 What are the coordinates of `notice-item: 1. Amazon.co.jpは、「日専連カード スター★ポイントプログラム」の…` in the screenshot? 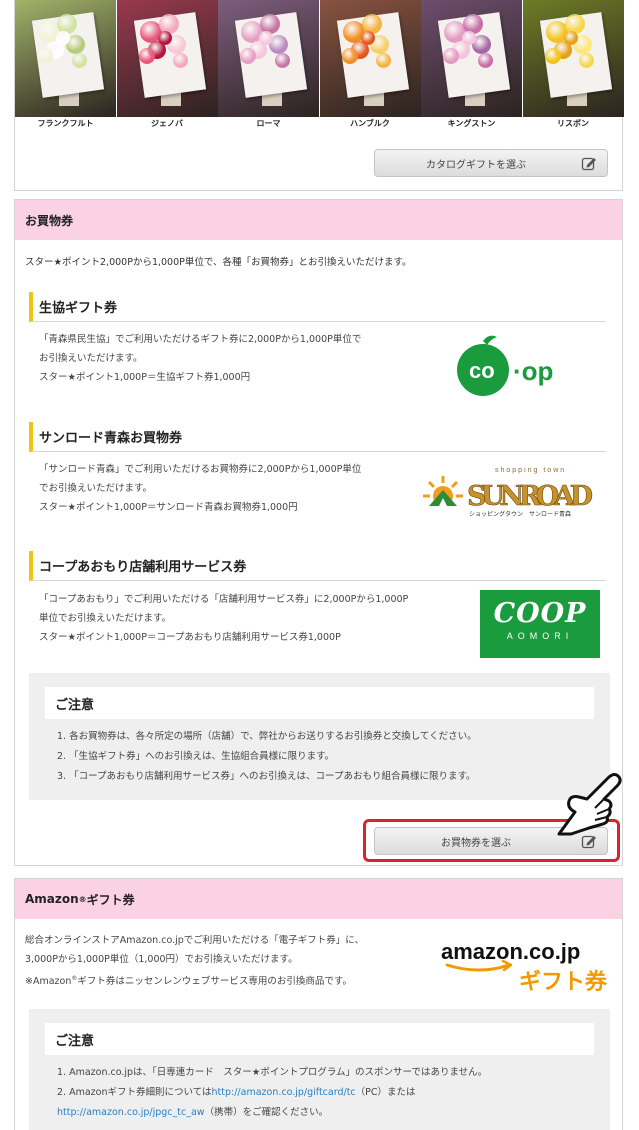 It's located at (272, 1072).